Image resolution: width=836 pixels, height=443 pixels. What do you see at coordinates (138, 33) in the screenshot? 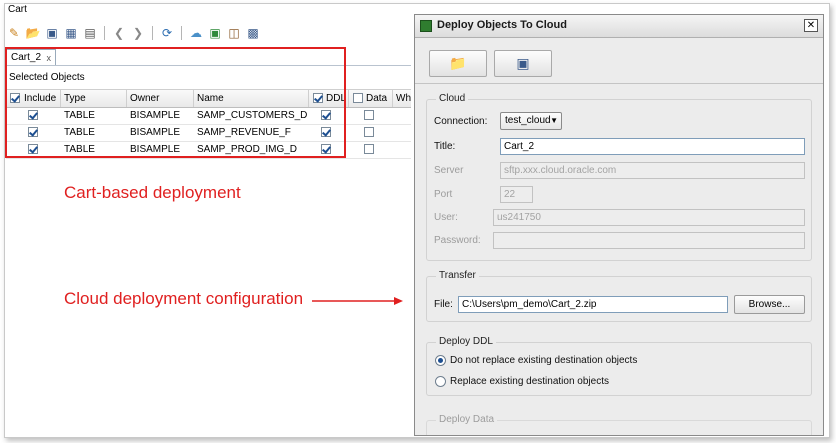
I see `forward-arrow-icon: ❯` at bounding box center [138, 33].